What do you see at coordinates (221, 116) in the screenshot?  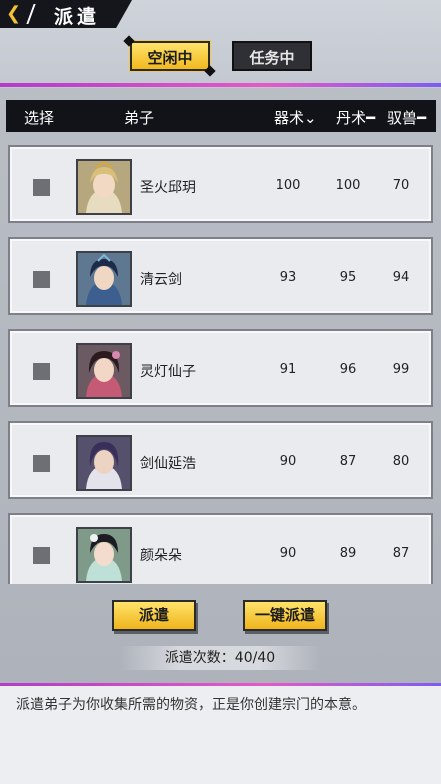 I see `table-header: 选择 弟子 器术⌄ 丹术━ 驭兽━` at bounding box center [221, 116].